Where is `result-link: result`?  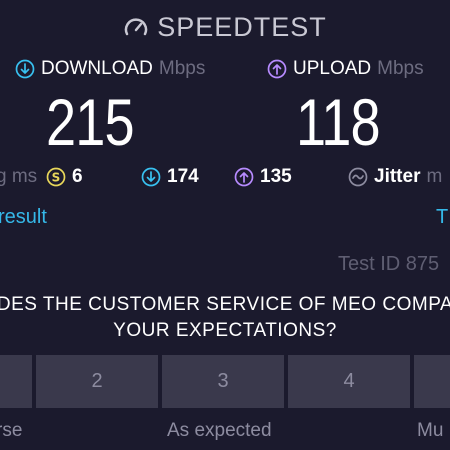
result-link: result is located at coordinates (23, 217).